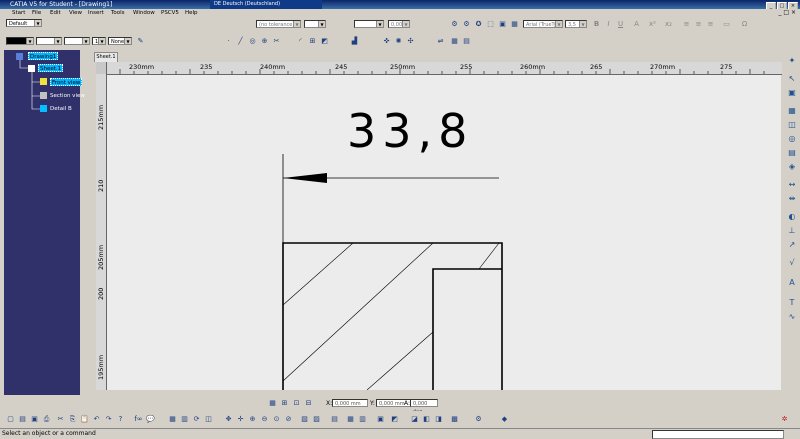 This screenshot has height=439, width=800. Describe the element at coordinates (191, 13) in the screenshot. I see `menu-help: Help` at that location.